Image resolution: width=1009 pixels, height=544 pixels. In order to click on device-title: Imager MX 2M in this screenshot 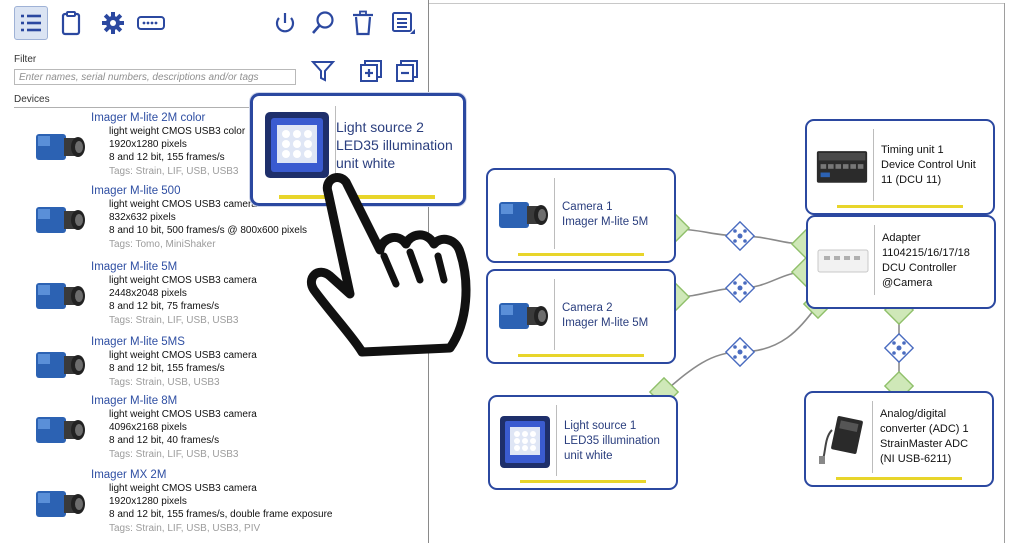, I will do `click(129, 475)`.